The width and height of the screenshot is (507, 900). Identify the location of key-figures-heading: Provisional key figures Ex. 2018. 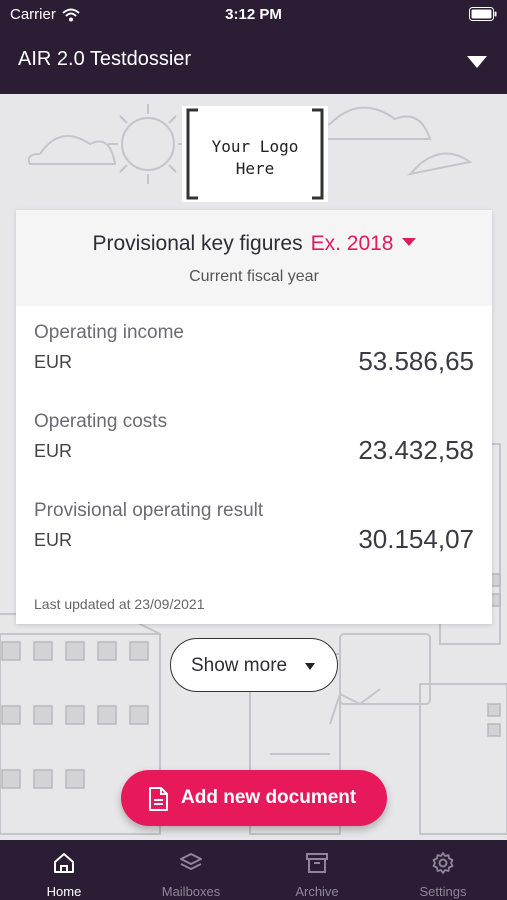
(254, 244).